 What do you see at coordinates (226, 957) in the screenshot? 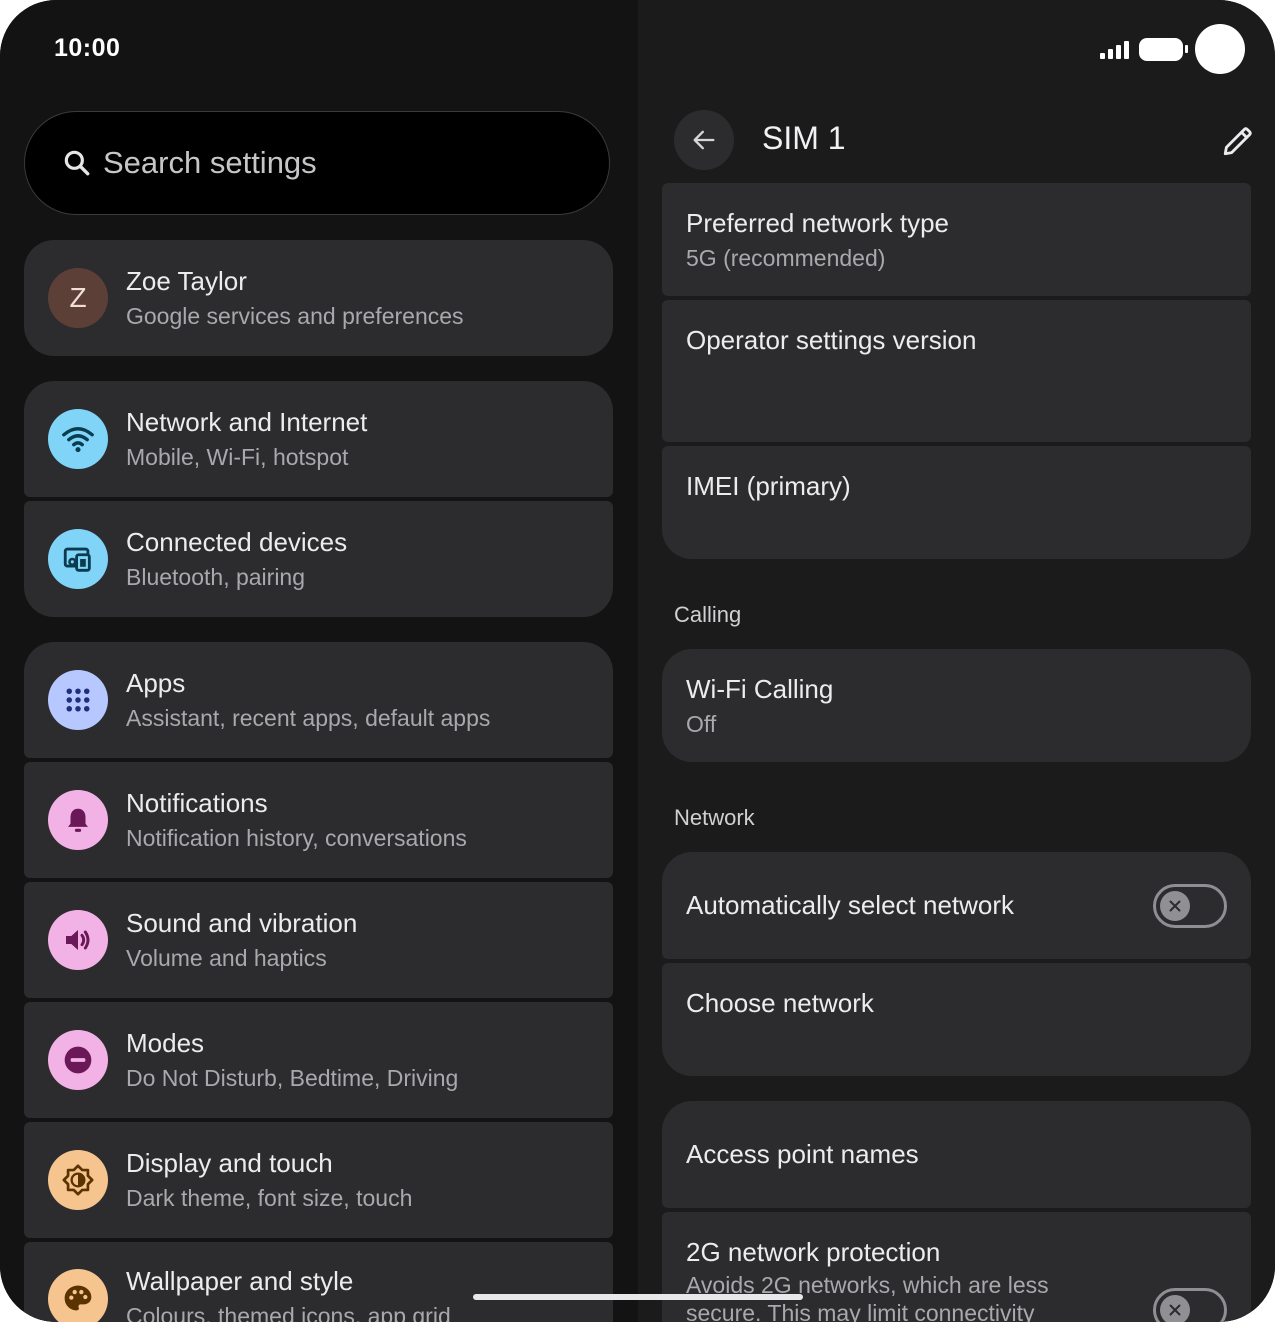
I see `settings-item-subtitle: Volume and haptics` at bounding box center [226, 957].